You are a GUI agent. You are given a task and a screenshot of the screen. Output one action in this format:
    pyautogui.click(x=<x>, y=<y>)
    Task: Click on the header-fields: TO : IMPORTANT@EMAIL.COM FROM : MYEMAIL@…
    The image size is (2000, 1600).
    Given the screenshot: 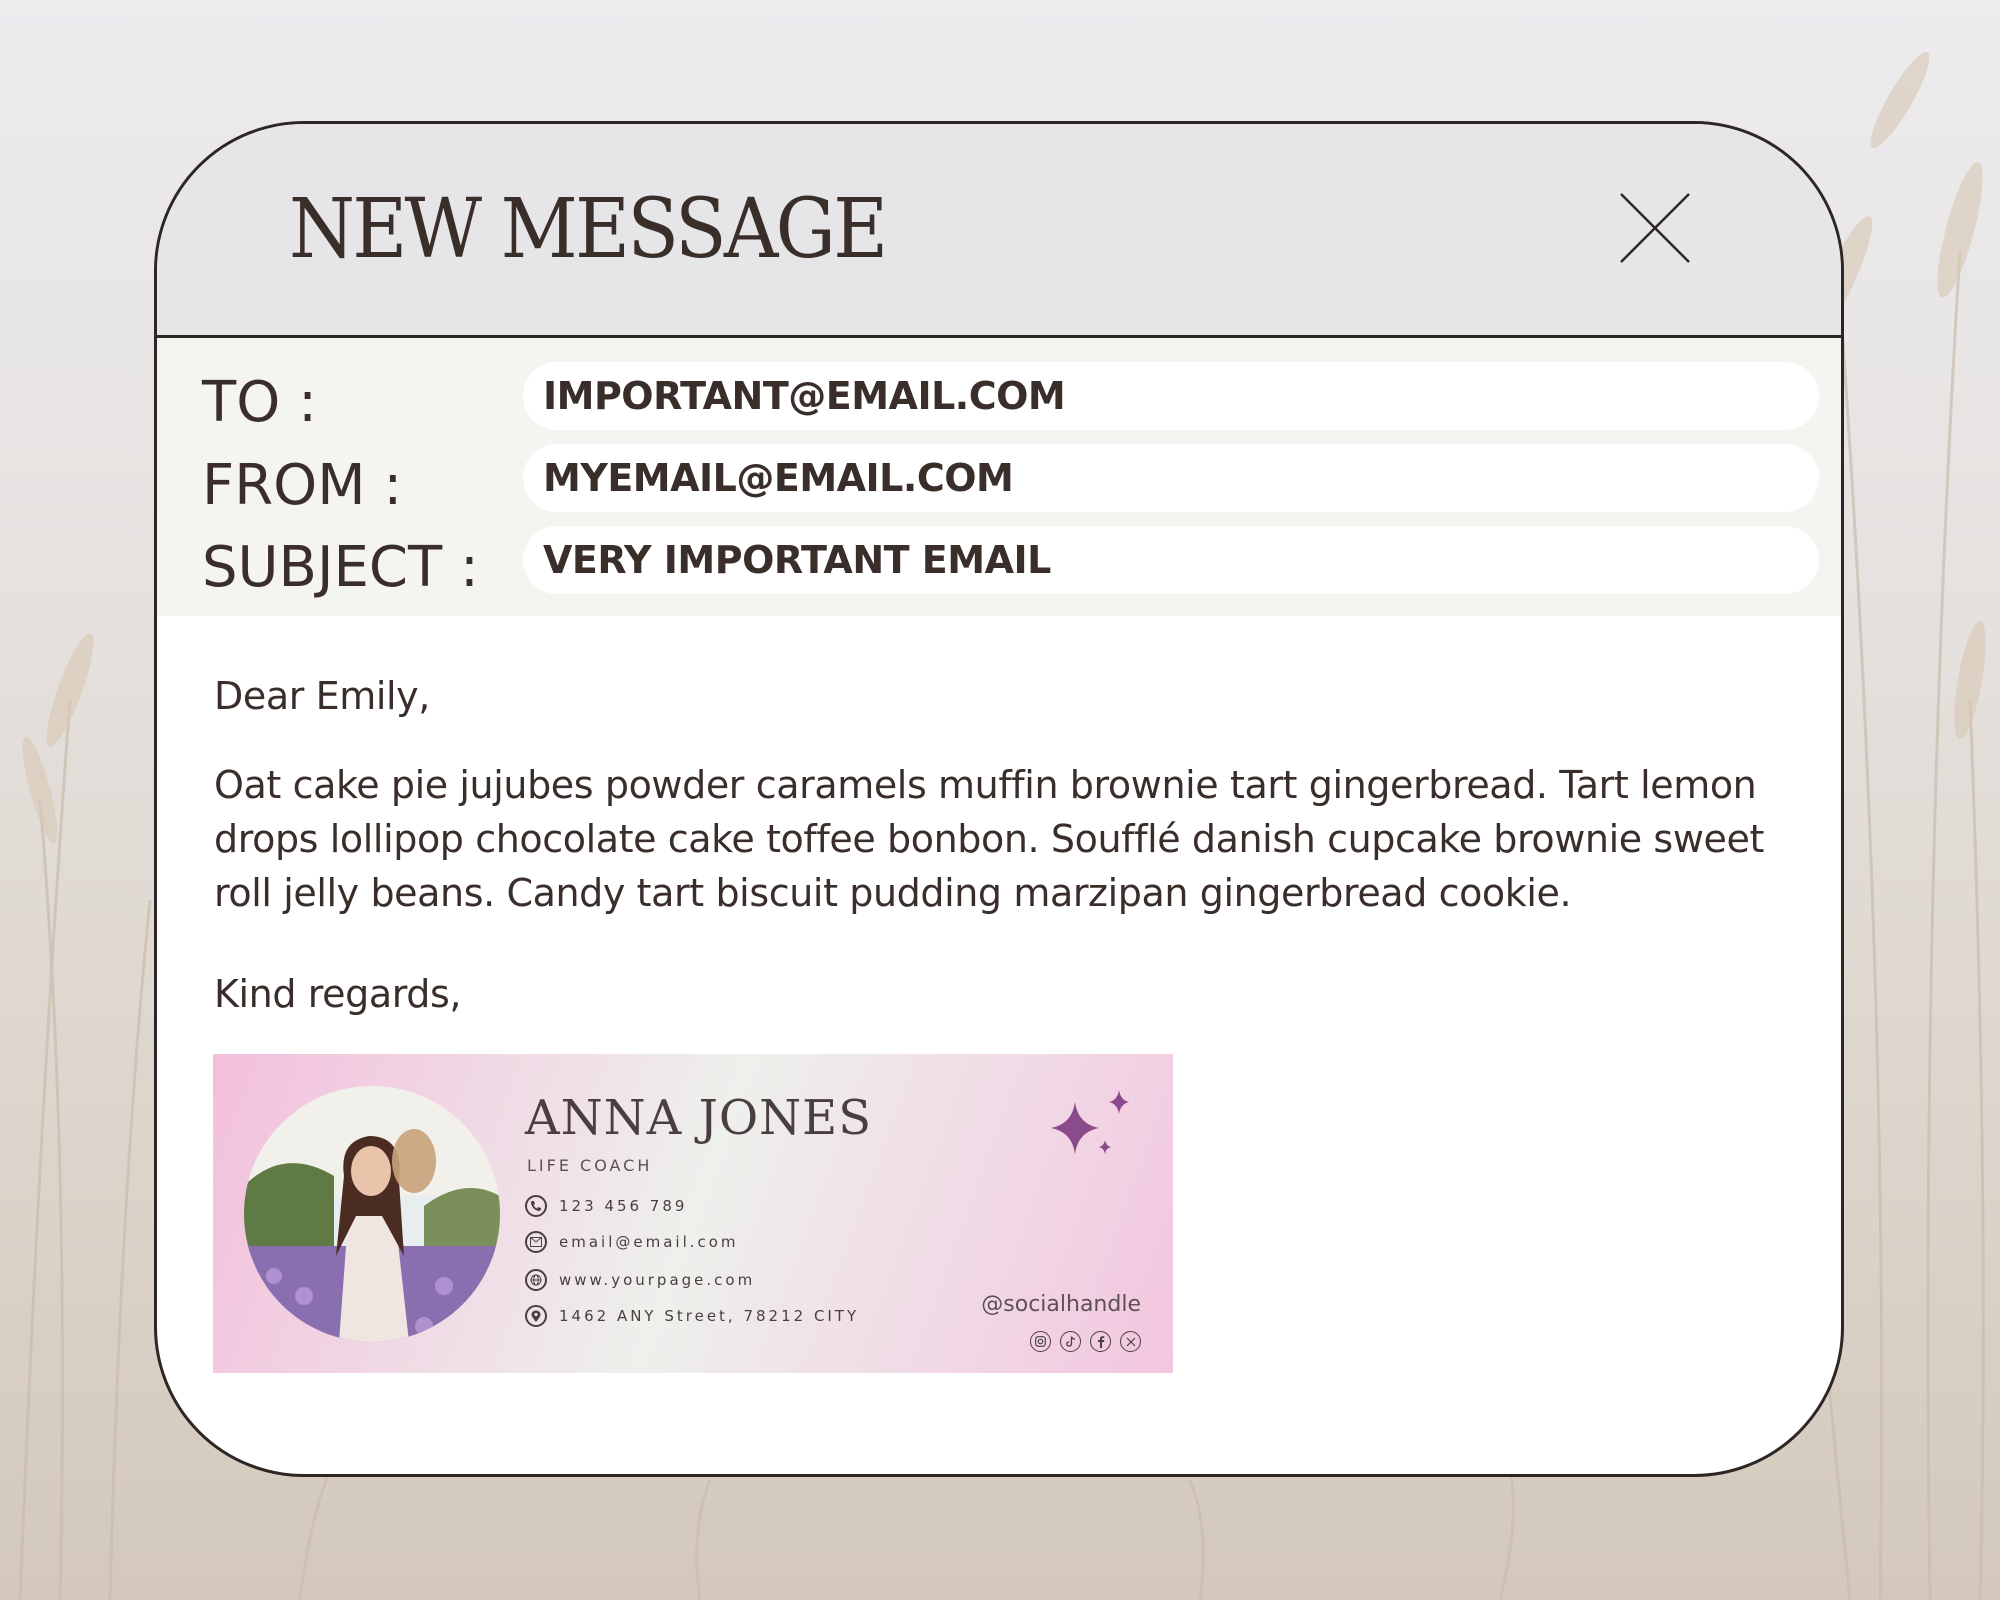 What is the action you would take?
    pyautogui.click(x=999, y=477)
    